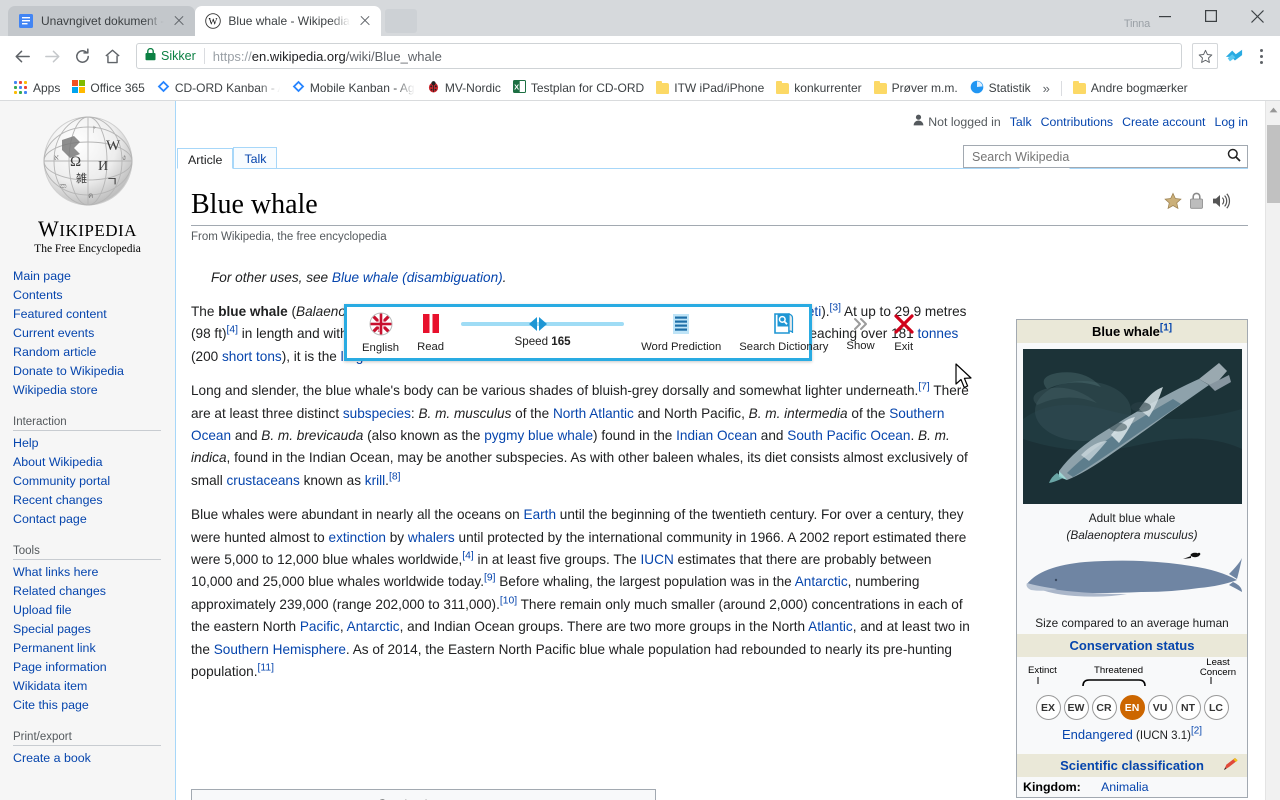  I want to click on iucn-bubble-lc: LC, so click(1216, 707).